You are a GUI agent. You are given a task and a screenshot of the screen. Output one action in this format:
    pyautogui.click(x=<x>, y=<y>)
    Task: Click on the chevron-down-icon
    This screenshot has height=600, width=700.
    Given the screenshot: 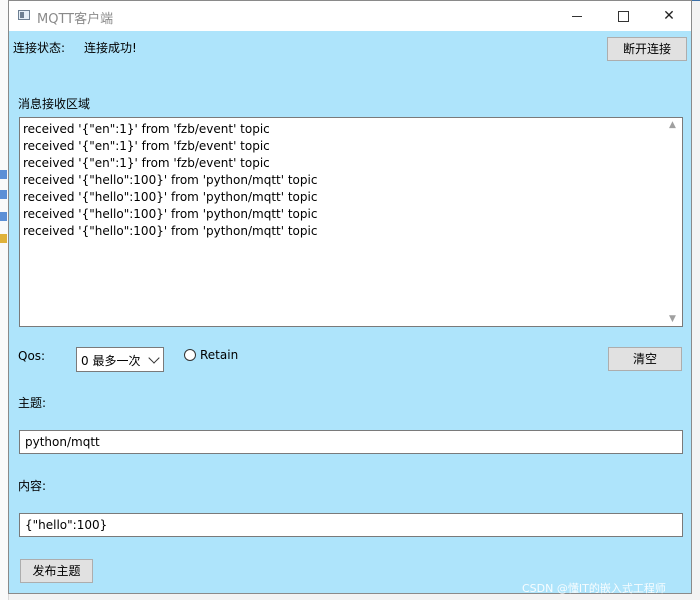 What is the action you would take?
    pyautogui.click(x=154, y=358)
    